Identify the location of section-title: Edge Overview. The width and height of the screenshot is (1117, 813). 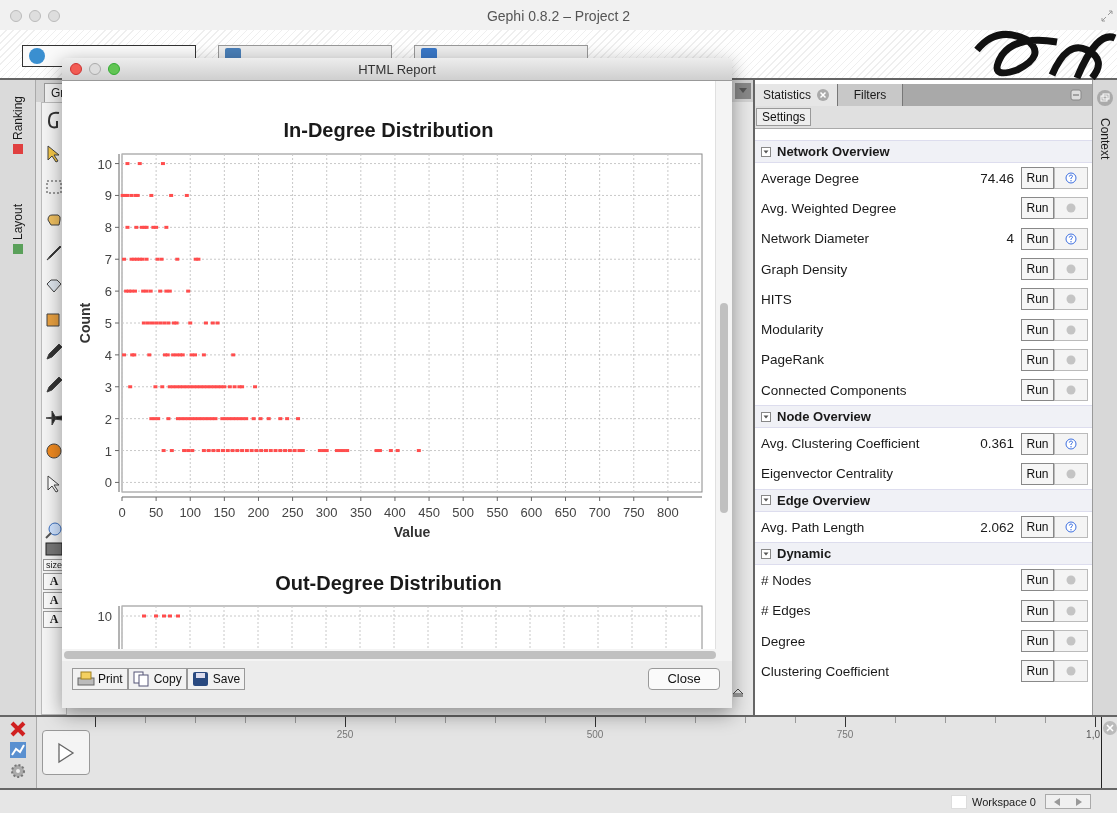
(824, 500).